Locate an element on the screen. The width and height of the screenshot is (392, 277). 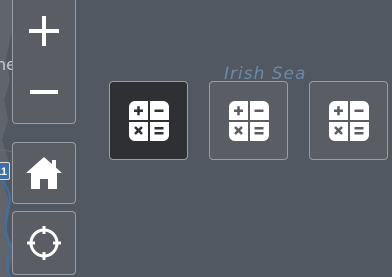
locate-button is located at coordinates (44, 243).